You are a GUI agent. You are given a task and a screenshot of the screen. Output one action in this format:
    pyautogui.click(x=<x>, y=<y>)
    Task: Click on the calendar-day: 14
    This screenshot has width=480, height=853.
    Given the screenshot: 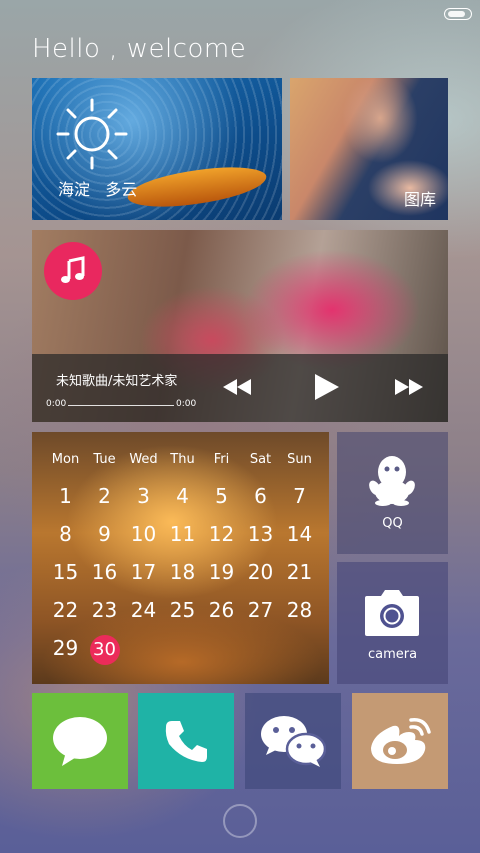 What is the action you would take?
    pyautogui.click(x=299, y=534)
    